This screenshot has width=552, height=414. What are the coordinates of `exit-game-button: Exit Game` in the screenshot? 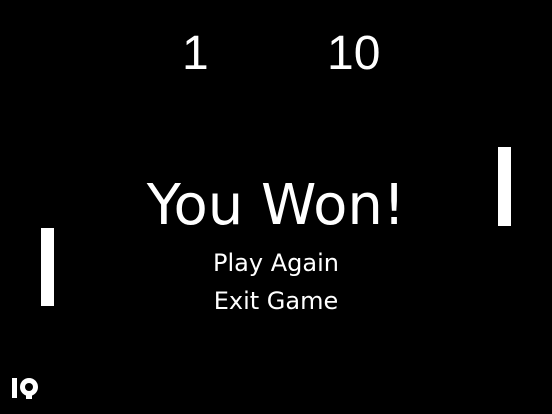 It's located at (276, 301).